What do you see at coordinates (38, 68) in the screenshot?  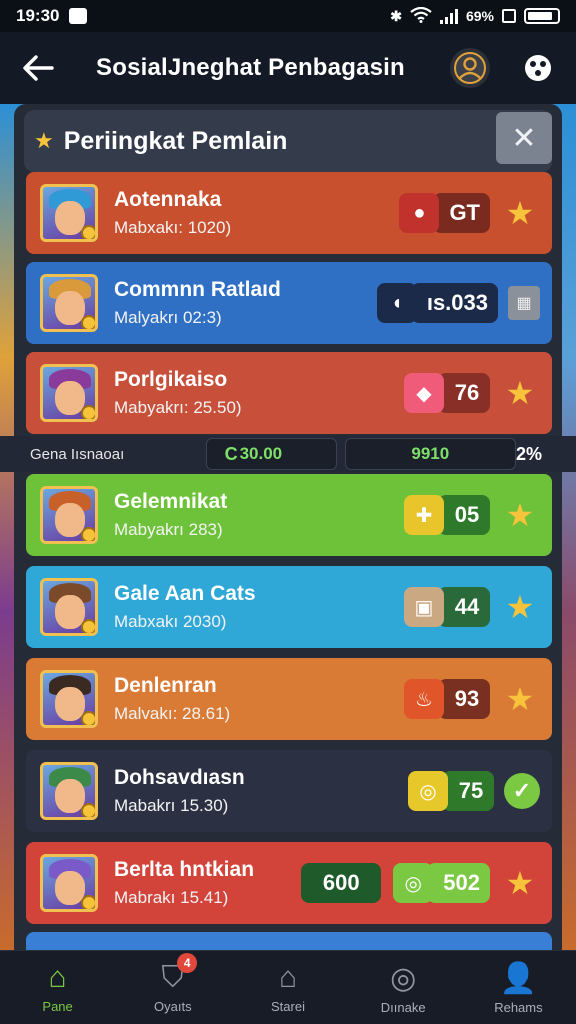 I see `back-button` at bounding box center [38, 68].